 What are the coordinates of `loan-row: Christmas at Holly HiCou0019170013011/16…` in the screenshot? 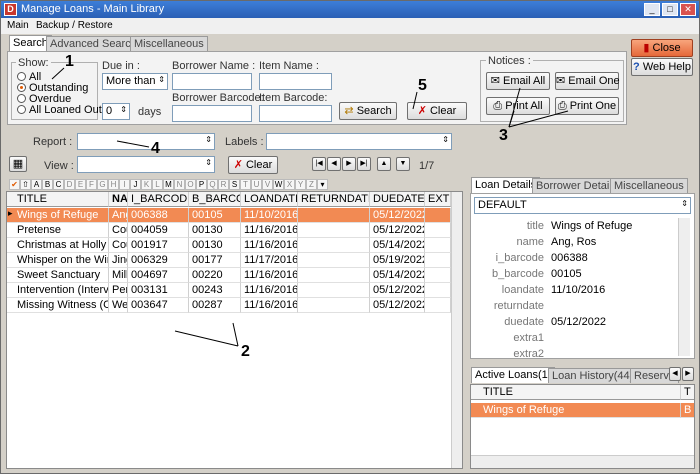 It's located at (234, 245).